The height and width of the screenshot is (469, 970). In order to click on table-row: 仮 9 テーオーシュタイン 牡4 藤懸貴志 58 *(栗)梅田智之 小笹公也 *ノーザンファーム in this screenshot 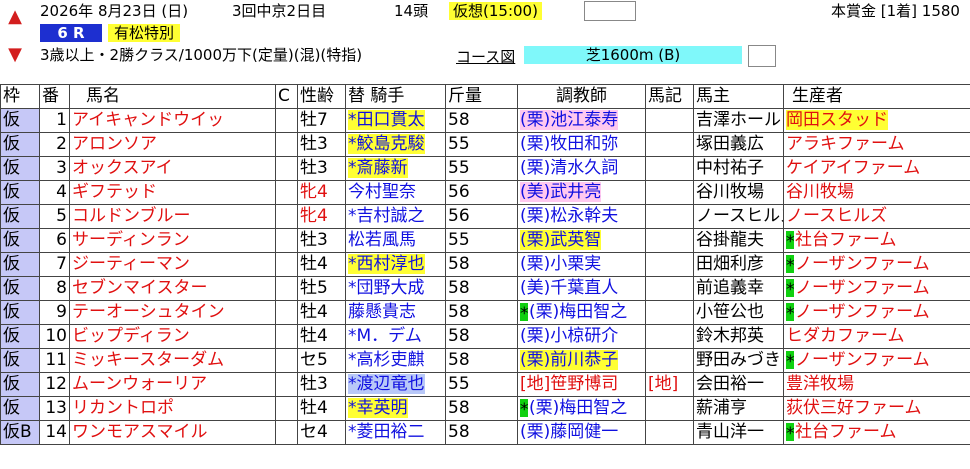, I will do `click(485, 312)`.